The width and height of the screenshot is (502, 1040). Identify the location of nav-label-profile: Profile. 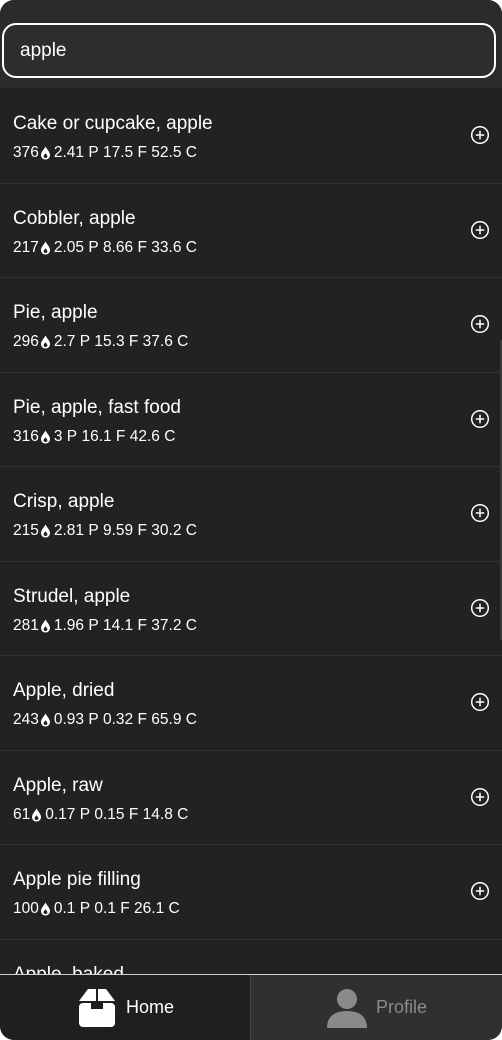
(401, 1007).